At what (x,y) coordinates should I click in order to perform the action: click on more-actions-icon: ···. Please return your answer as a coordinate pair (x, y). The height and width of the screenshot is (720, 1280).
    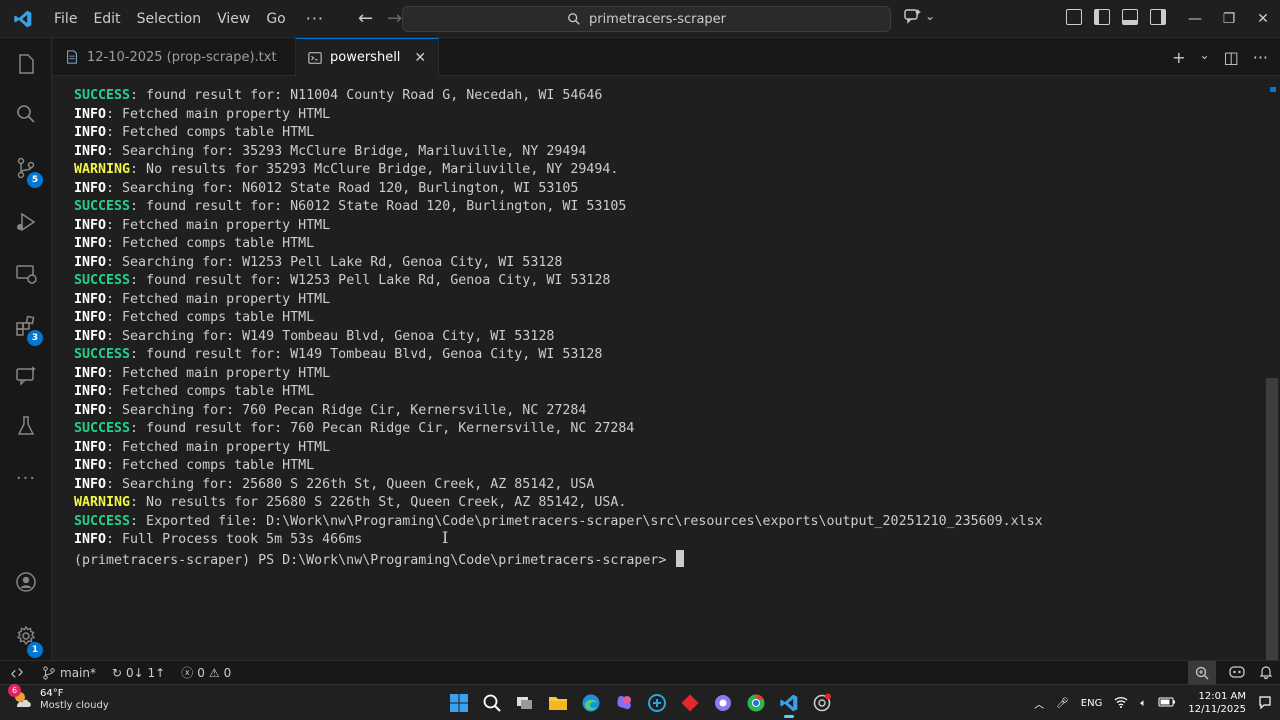
    Looking at the image, I should click on (1260, 57).